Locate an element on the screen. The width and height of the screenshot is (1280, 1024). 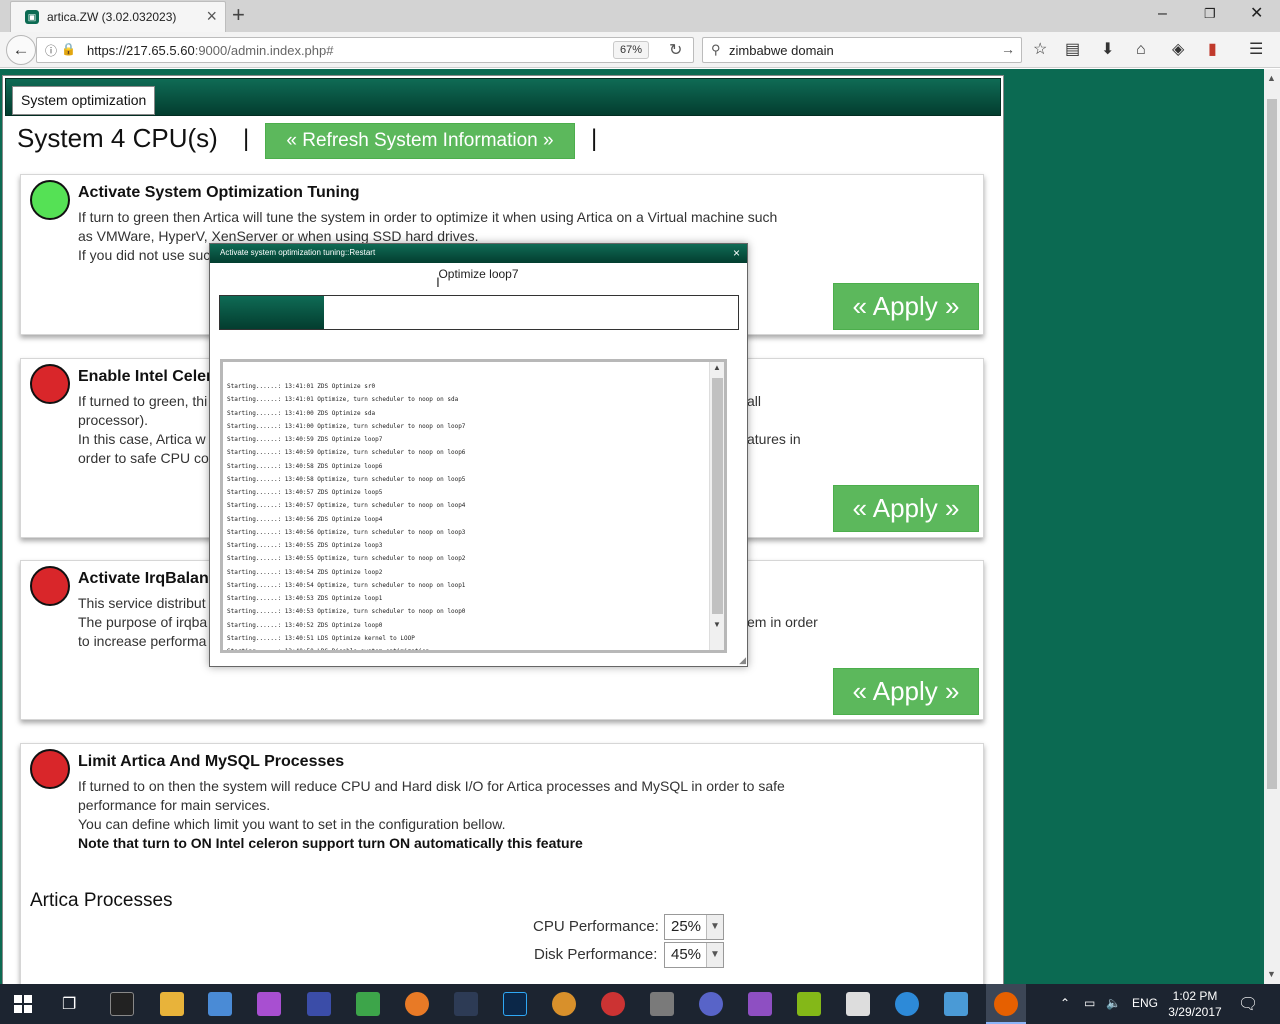
windows-start-icon is located at coordinates (23, 1004).